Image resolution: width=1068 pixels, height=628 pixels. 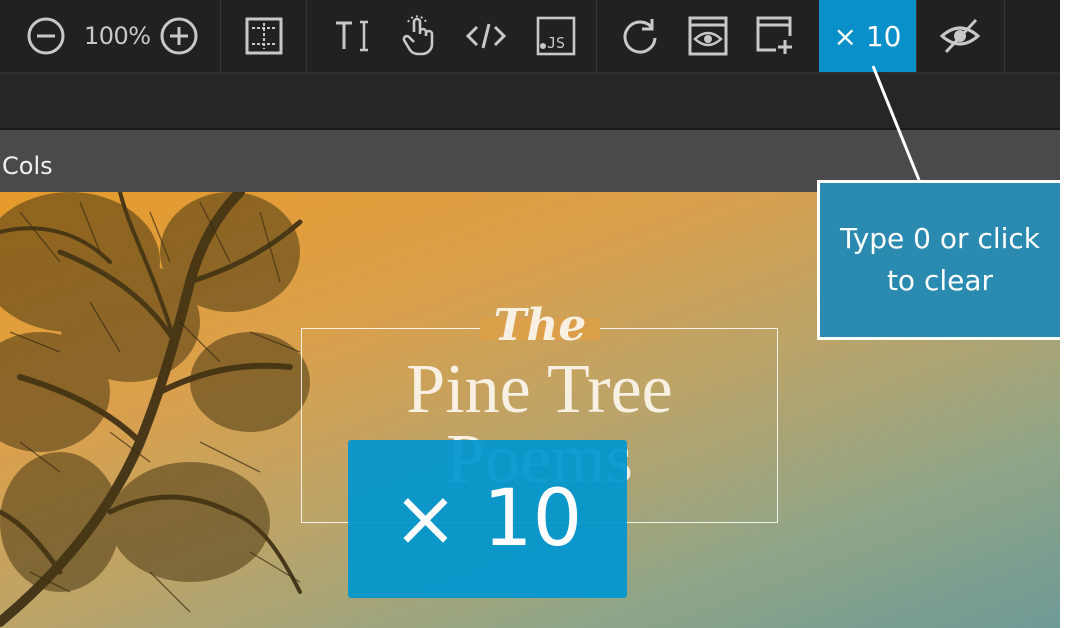 I want to click on title-the: The, so click(x=540, y=325).